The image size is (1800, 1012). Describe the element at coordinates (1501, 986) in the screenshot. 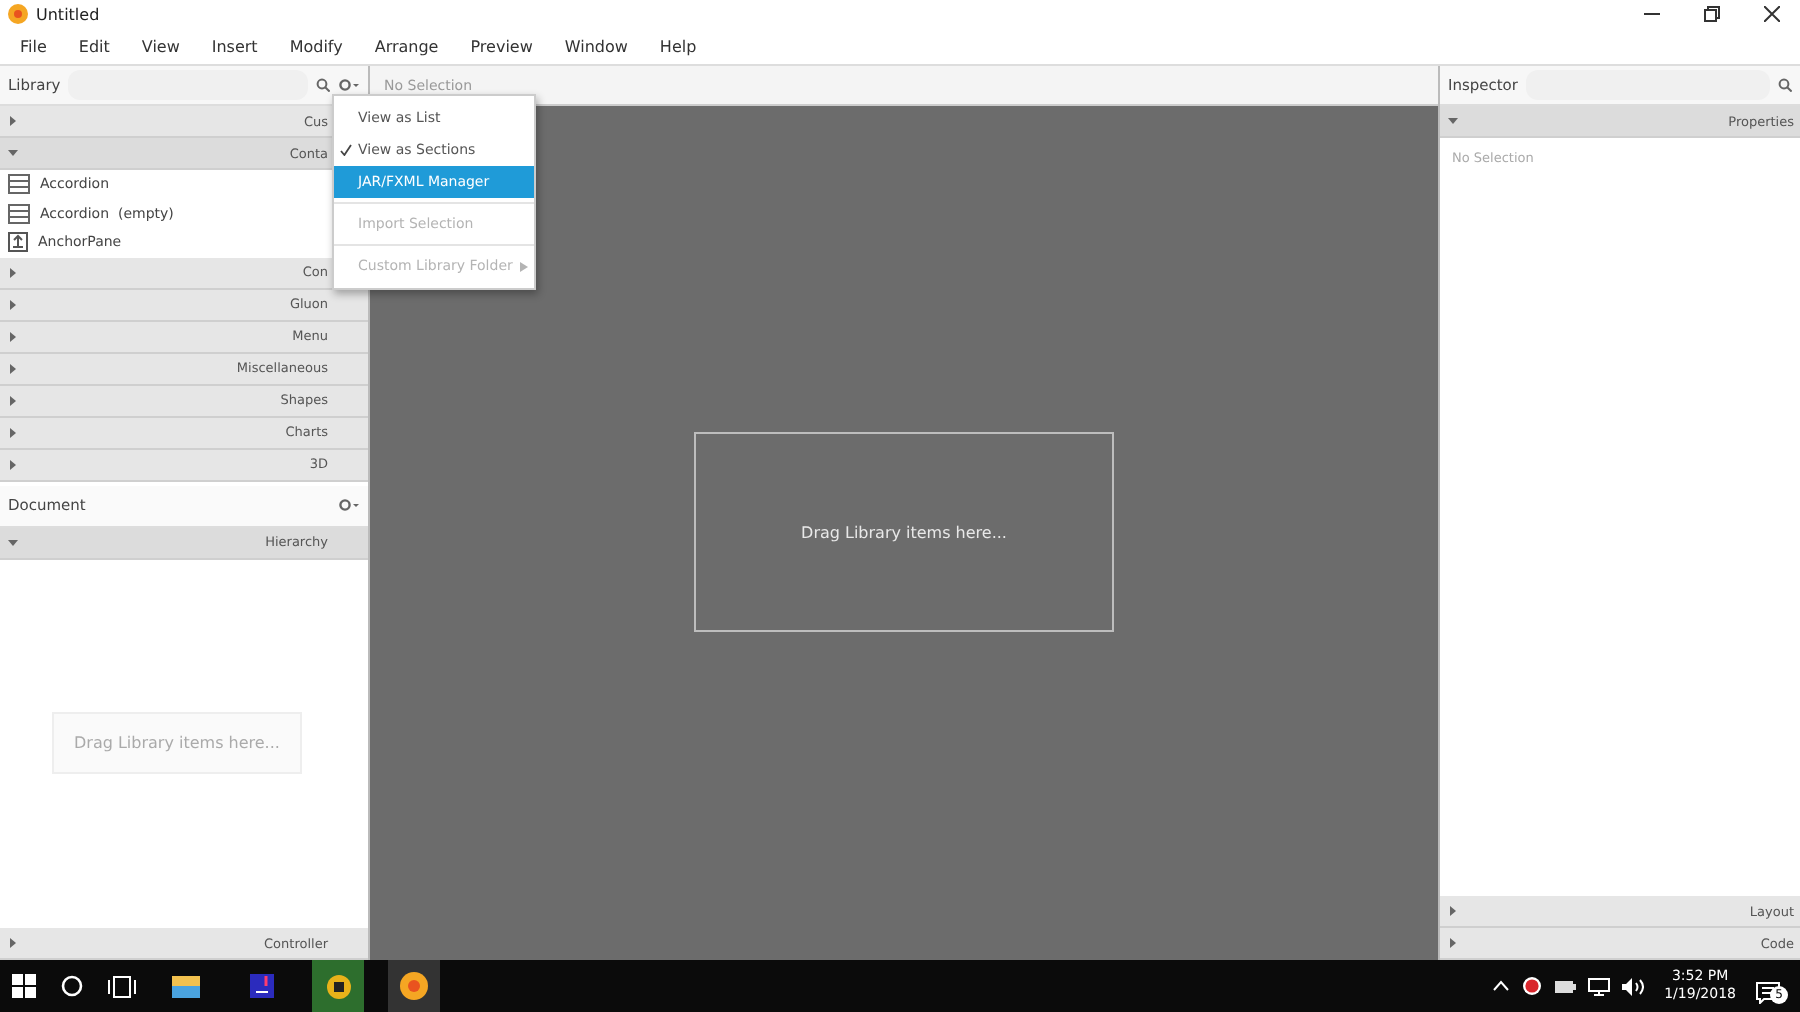

I see `chevron-up-icon` at that location.